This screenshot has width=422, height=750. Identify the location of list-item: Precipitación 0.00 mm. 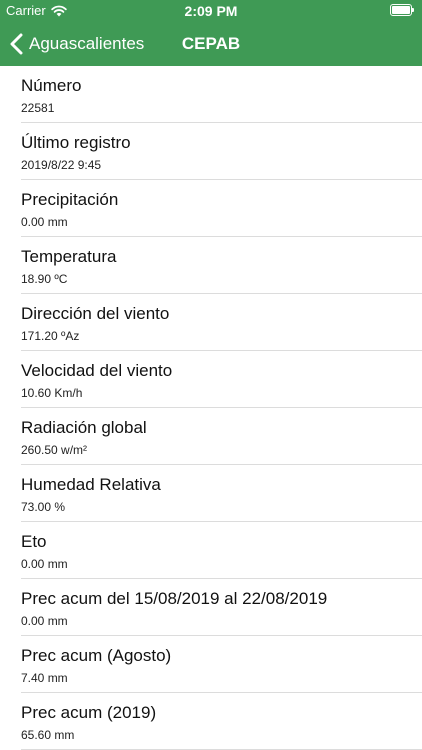
(211, 208).